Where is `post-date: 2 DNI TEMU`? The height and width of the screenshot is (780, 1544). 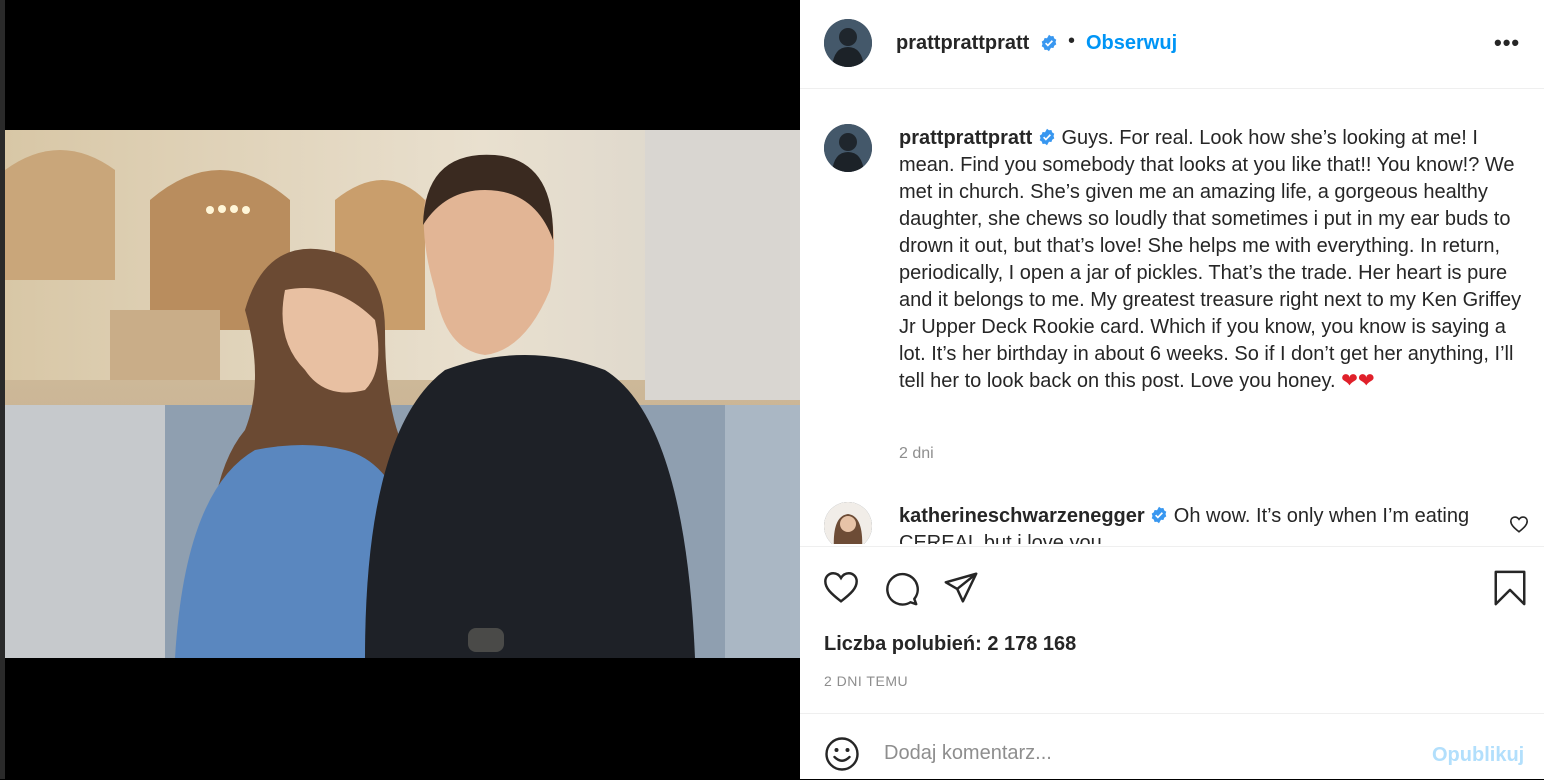 post-date: 2 DNI TEMU is located at coordinates (866, 681).